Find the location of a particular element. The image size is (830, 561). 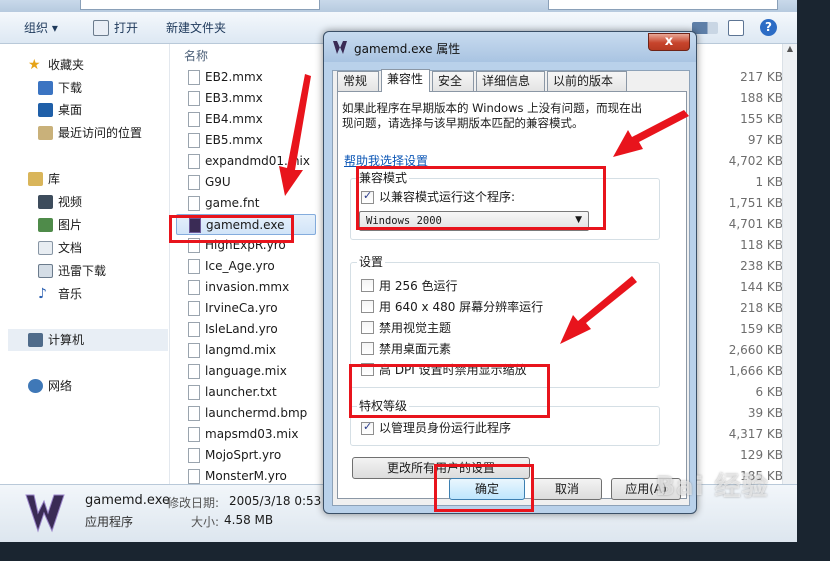

watermark: Bai 经验 is located at coordinates (712, 487).